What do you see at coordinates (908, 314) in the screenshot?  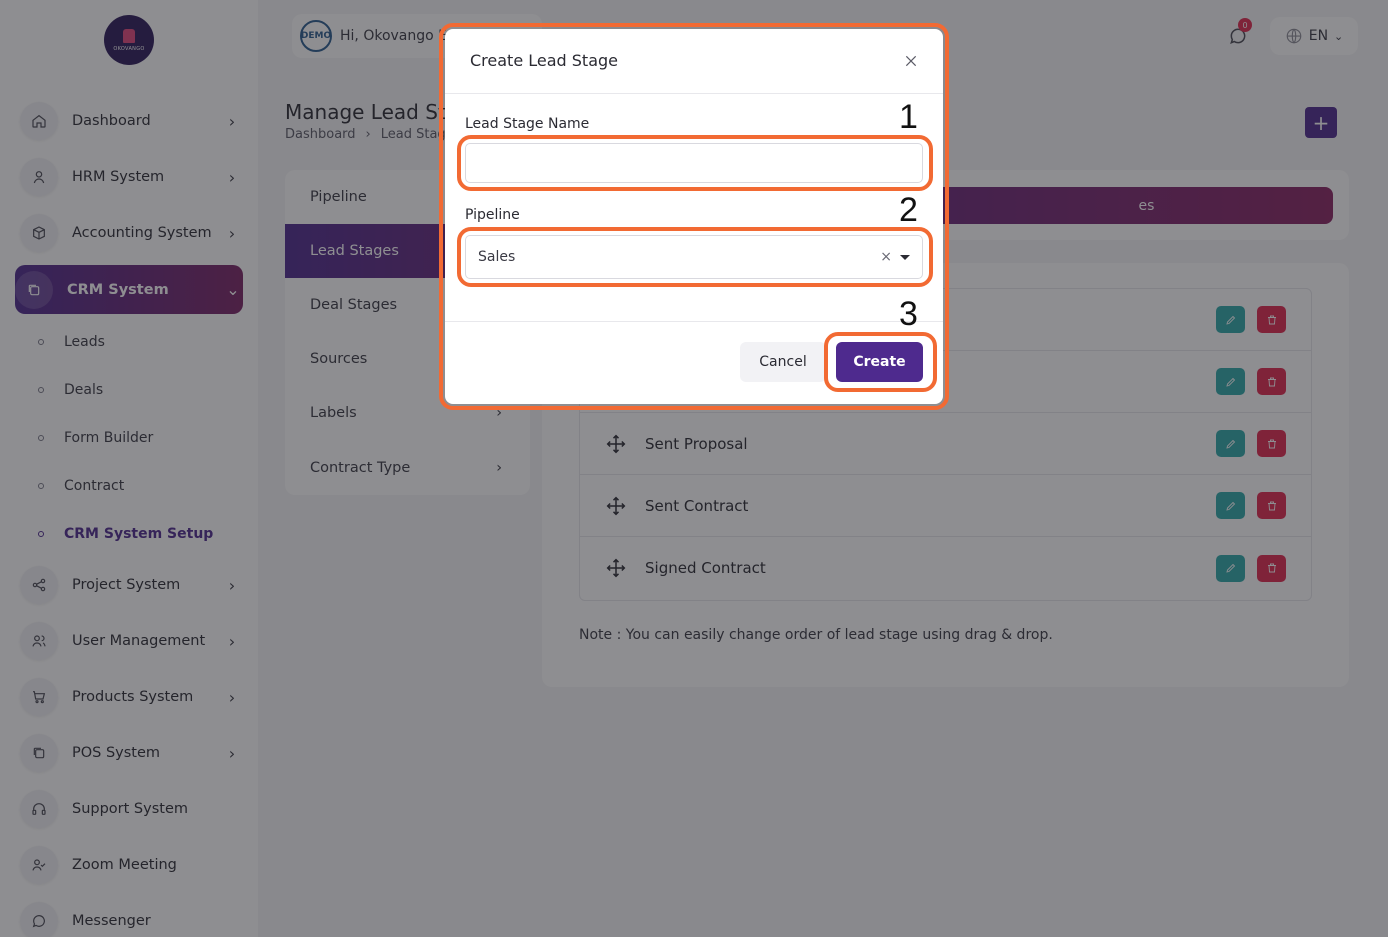 I see `callout-number: 3` at bounding box center [908, 314].